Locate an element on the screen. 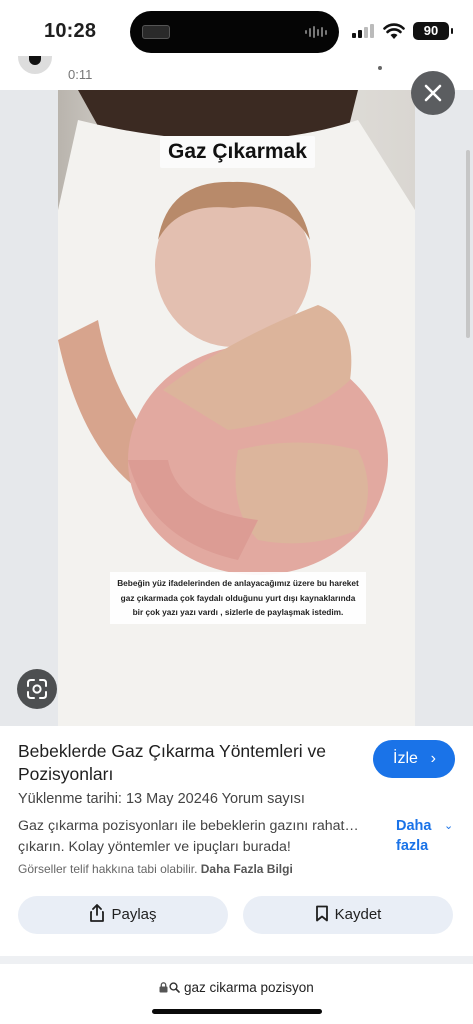 This screenshot has width=473, height=1024. share-button: Paylaş is located at coordinates (123, 915).